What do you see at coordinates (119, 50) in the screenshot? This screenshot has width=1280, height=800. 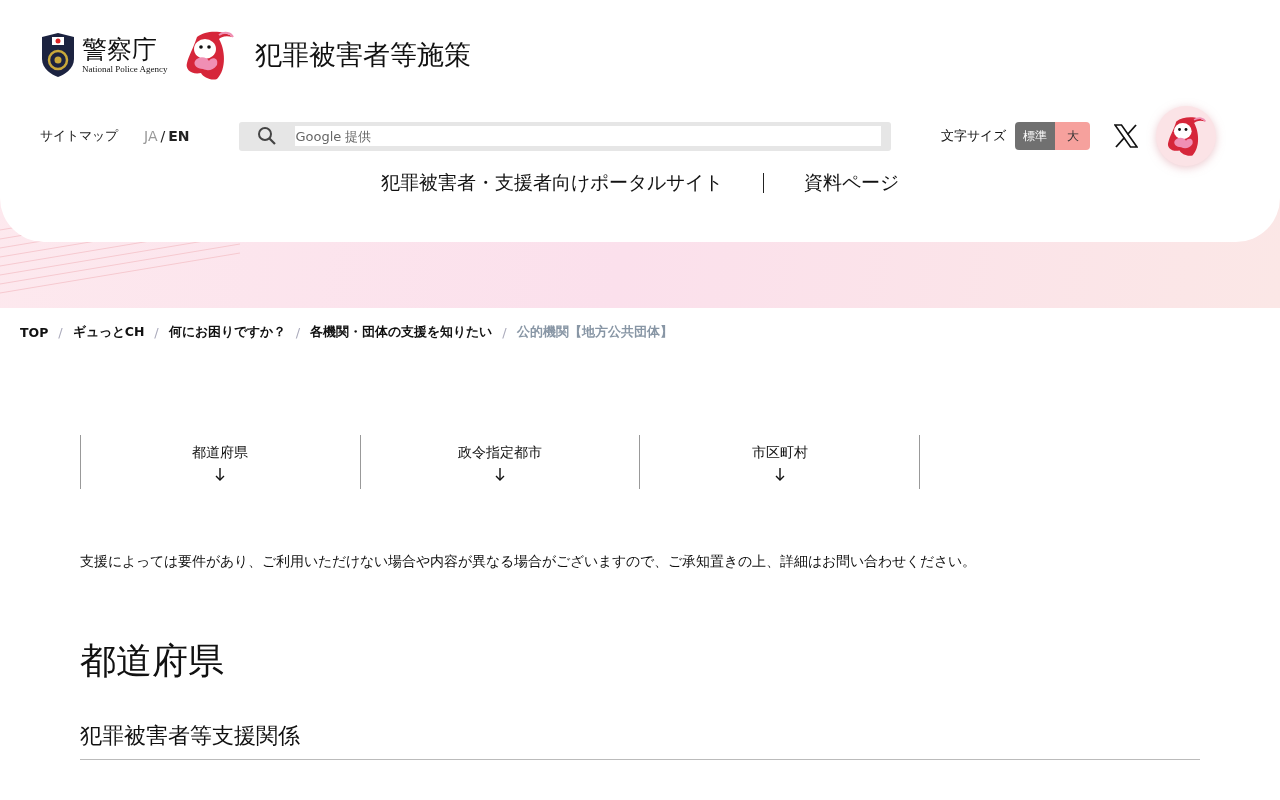 I see `agency-name: 警察庁` at bounding box center [119, 50].